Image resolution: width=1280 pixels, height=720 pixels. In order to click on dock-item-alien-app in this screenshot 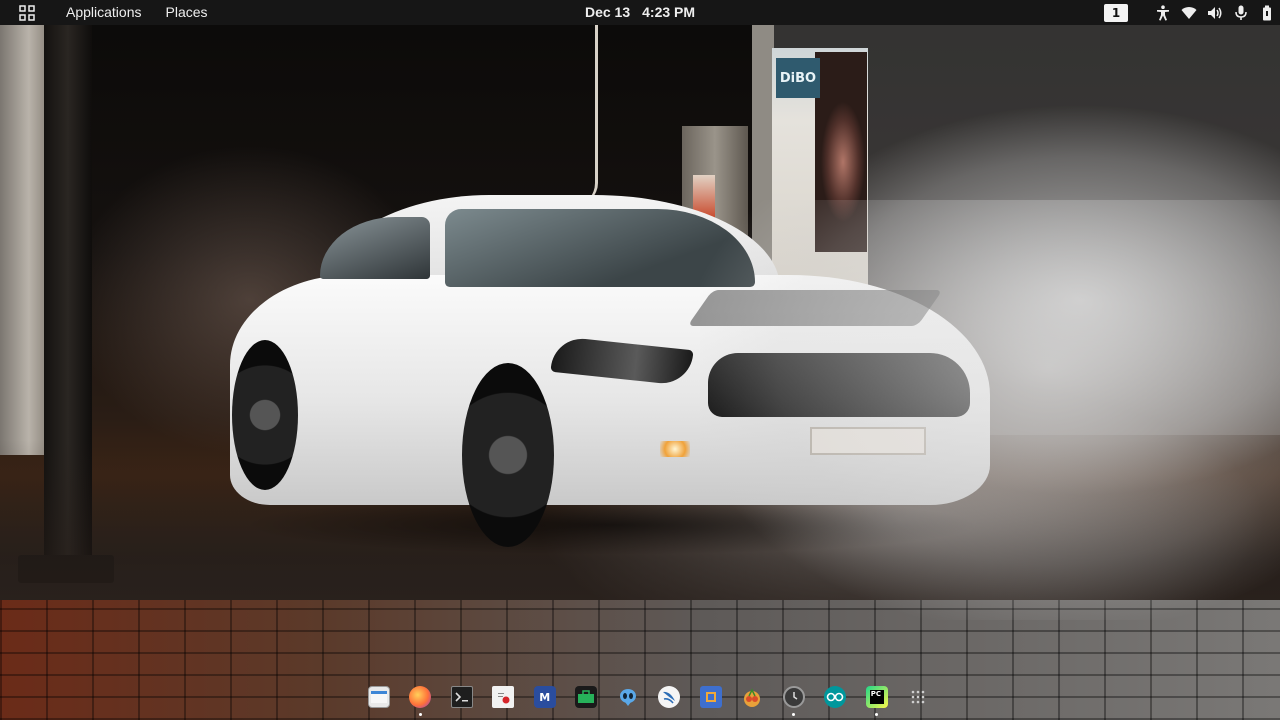, I will do `click(628, 701)`.